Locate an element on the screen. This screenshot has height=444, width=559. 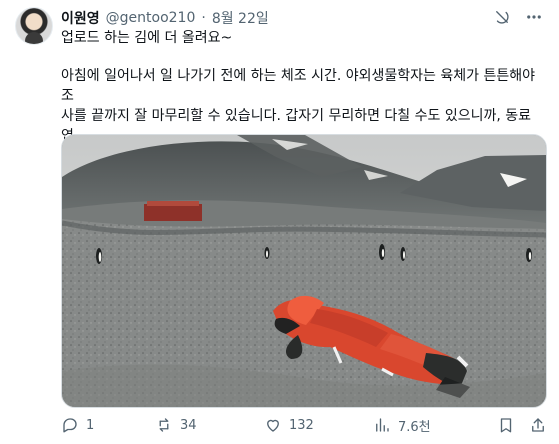
grok-icon is located at coordinates (502, 17).